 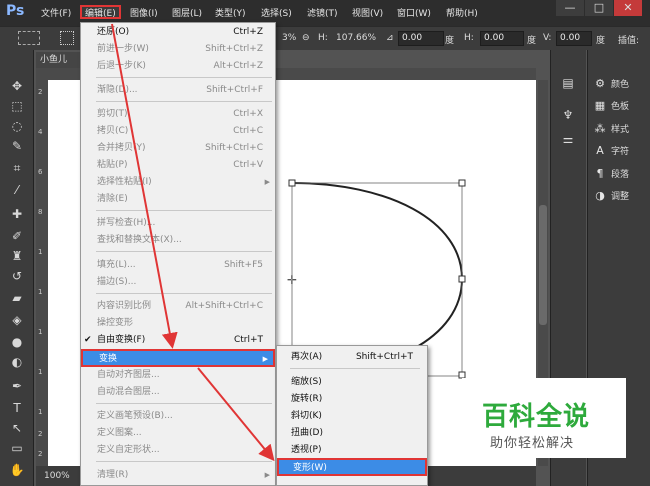 What do you see at coordinates (144, 186) in the screenshot?
I see `arrow-to-transform` at bounding box center [144, 186].